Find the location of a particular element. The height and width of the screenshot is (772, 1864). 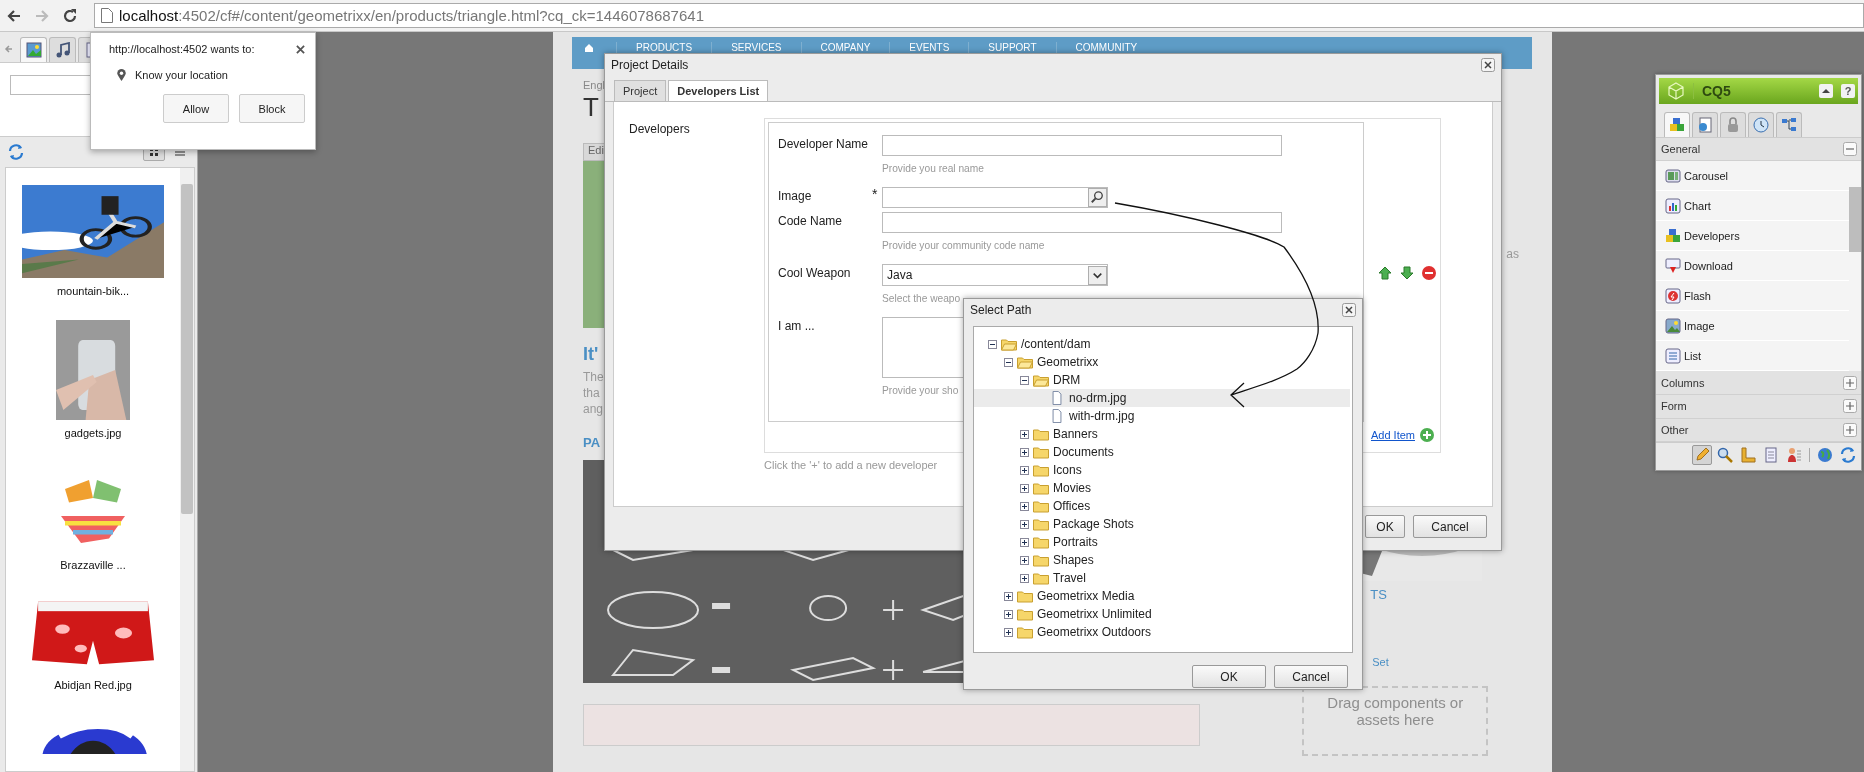

field-label: Cool Weapon is located at coordinates (815, 273).